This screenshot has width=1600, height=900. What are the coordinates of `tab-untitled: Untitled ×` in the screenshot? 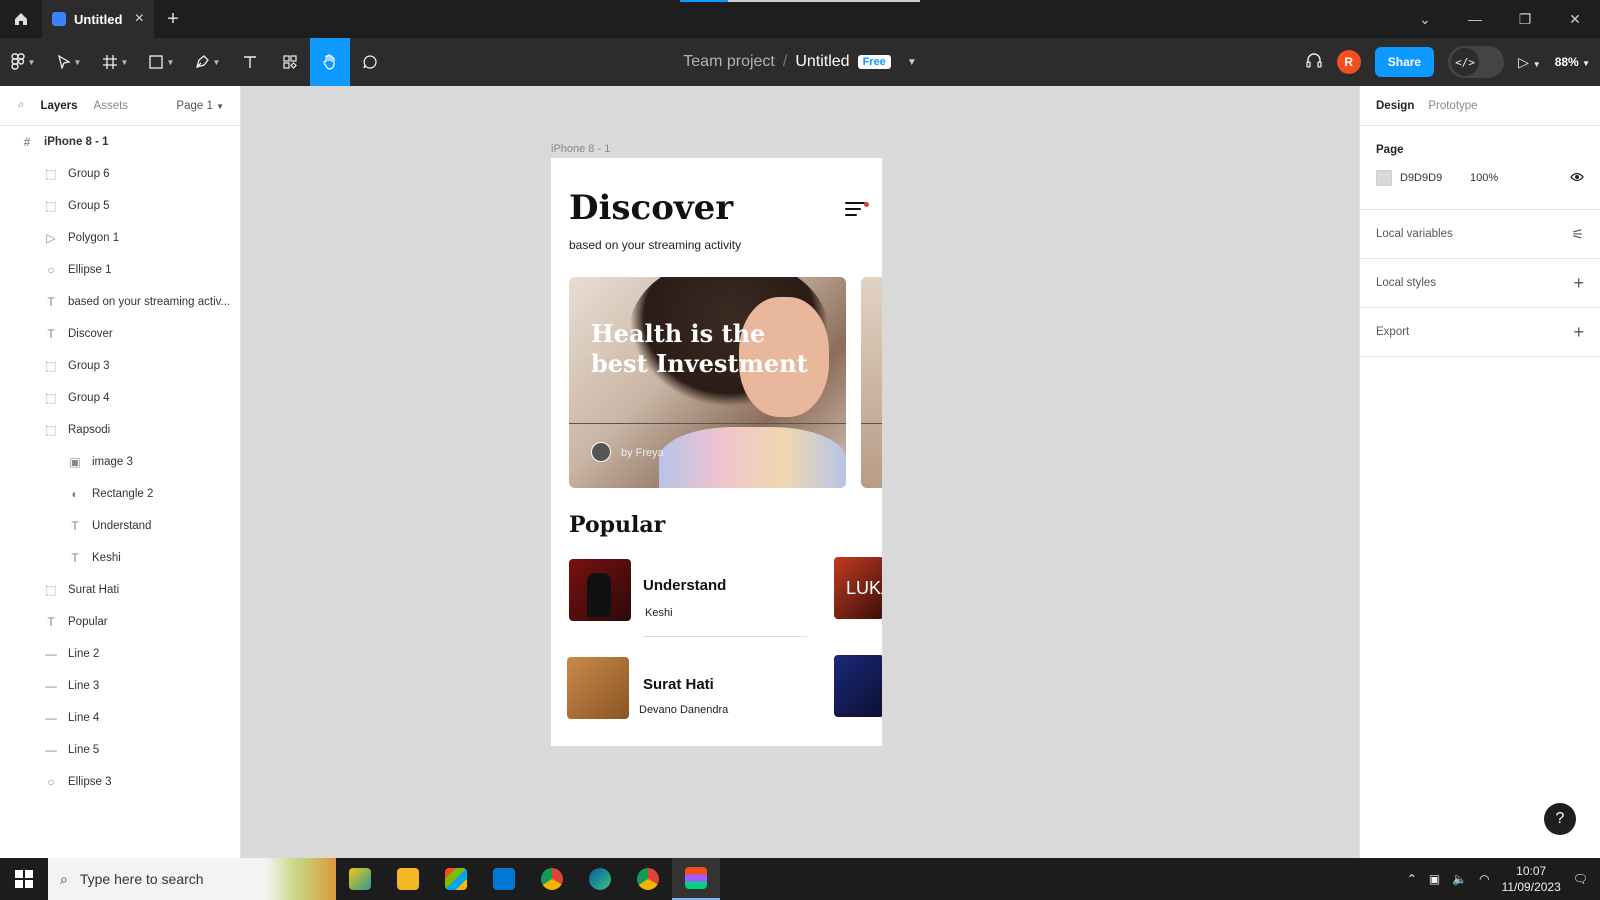 It's located at (98, 19).